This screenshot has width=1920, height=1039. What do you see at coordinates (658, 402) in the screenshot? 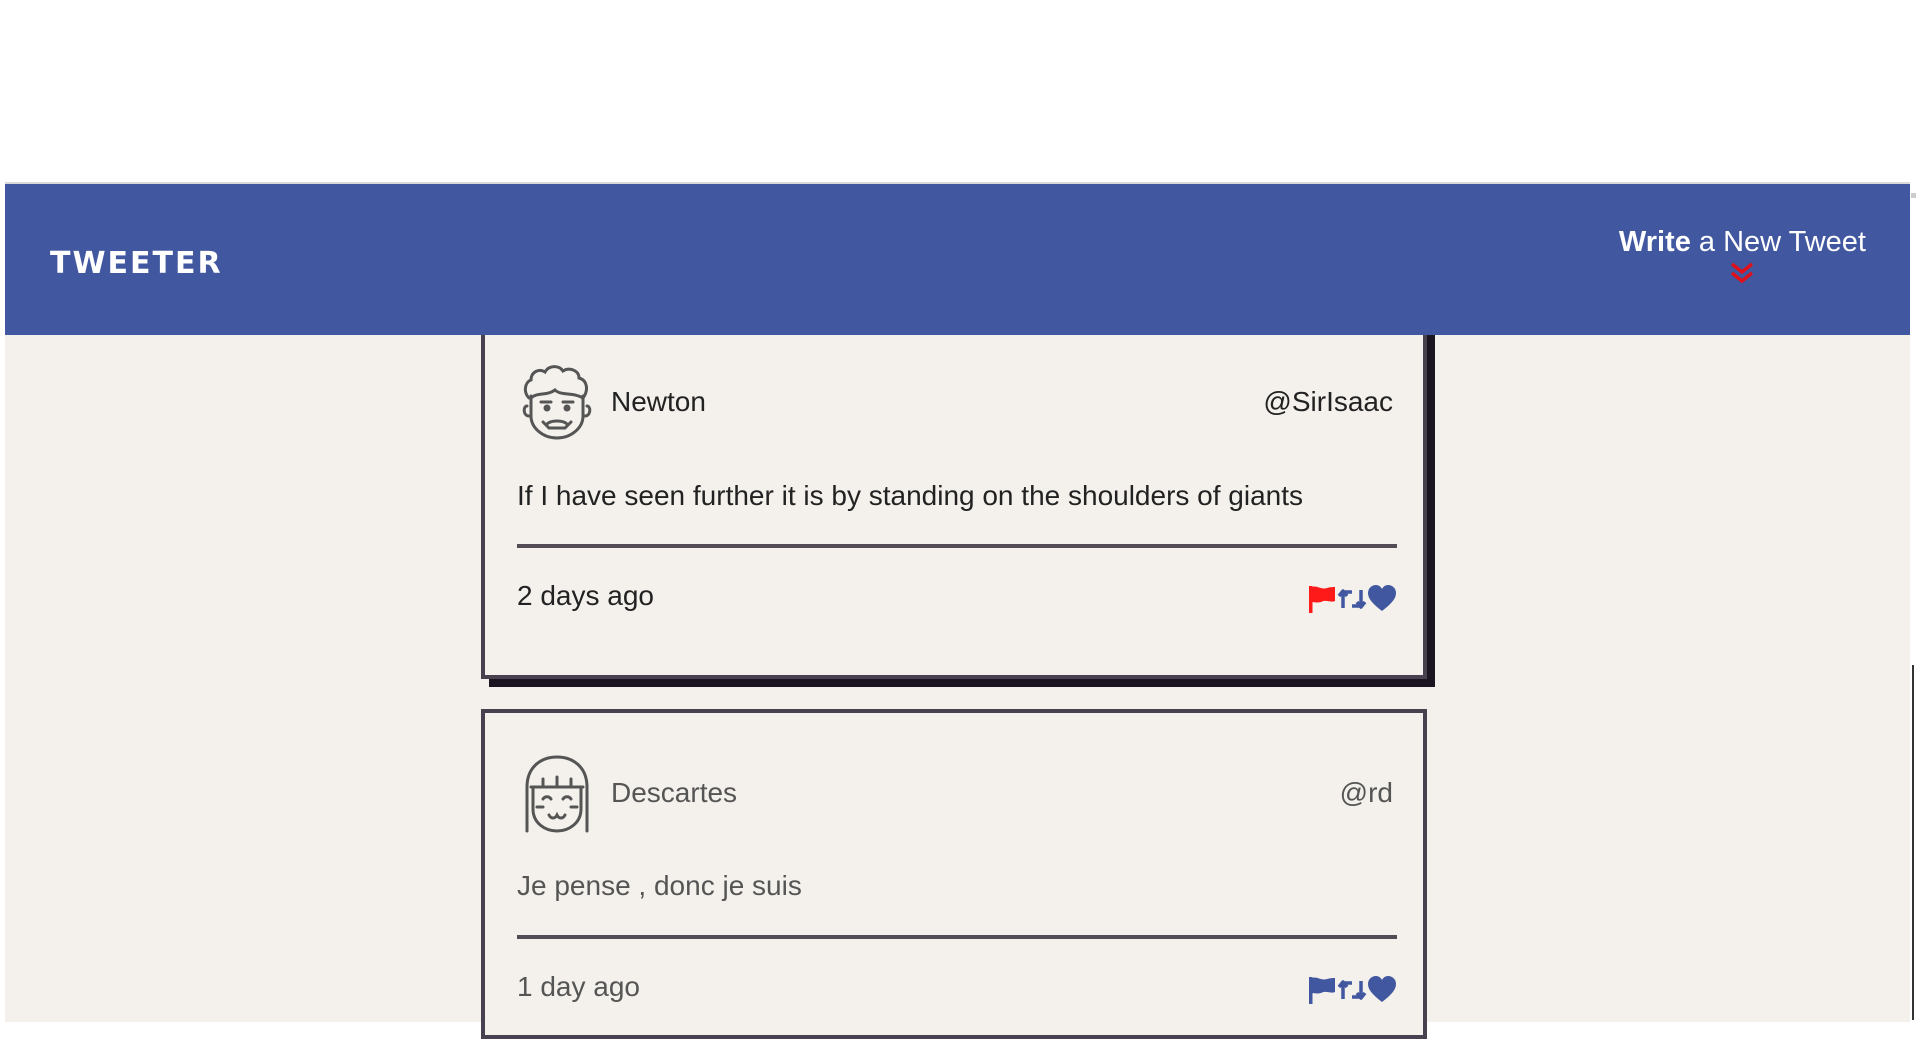
I see `author-name: Newton` at bounding box center [658, 402].